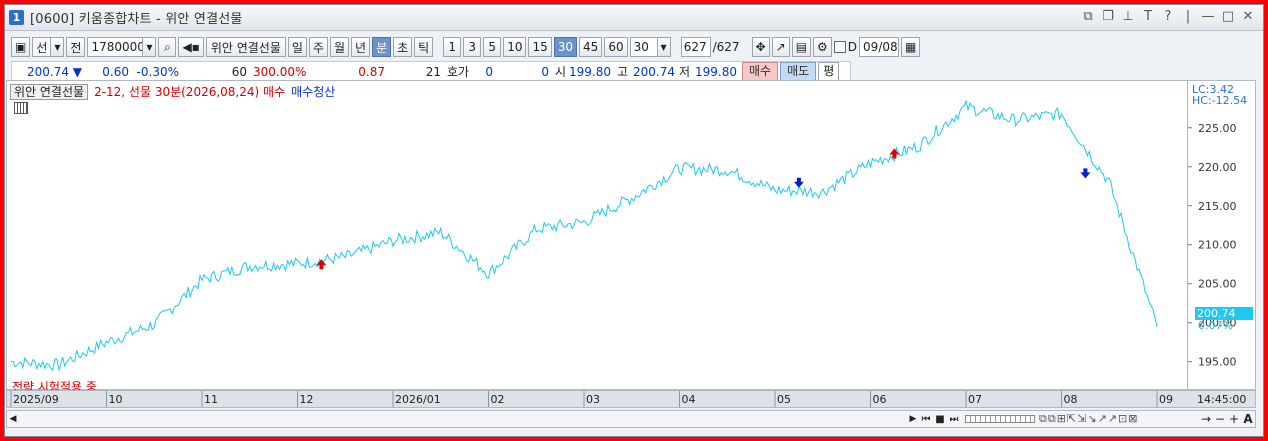 The image size is (1268, 441). What do you see at coordinates (975, 399) in the screenshot?
I see `x-tick-label: 07` at bounding box center [975, 399].